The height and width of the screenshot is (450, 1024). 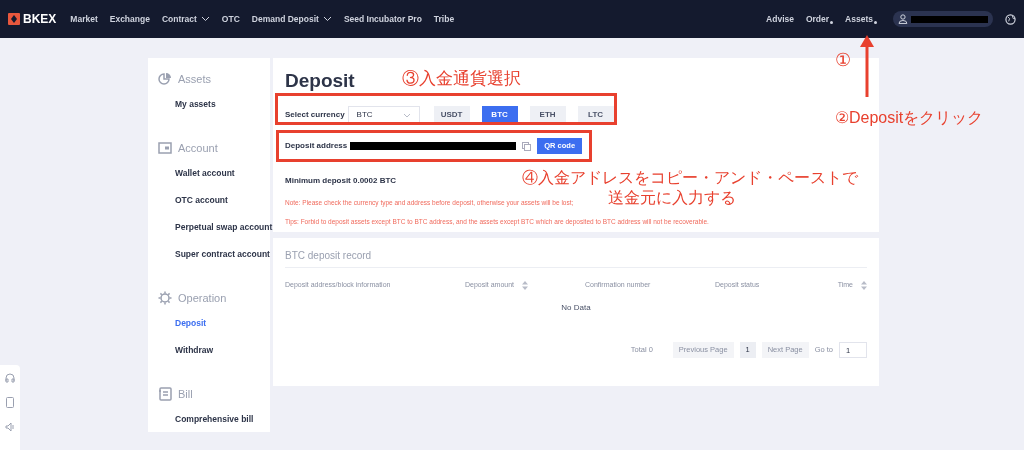 I want to click on nav-link: Contract, so click(x=185, y=19).